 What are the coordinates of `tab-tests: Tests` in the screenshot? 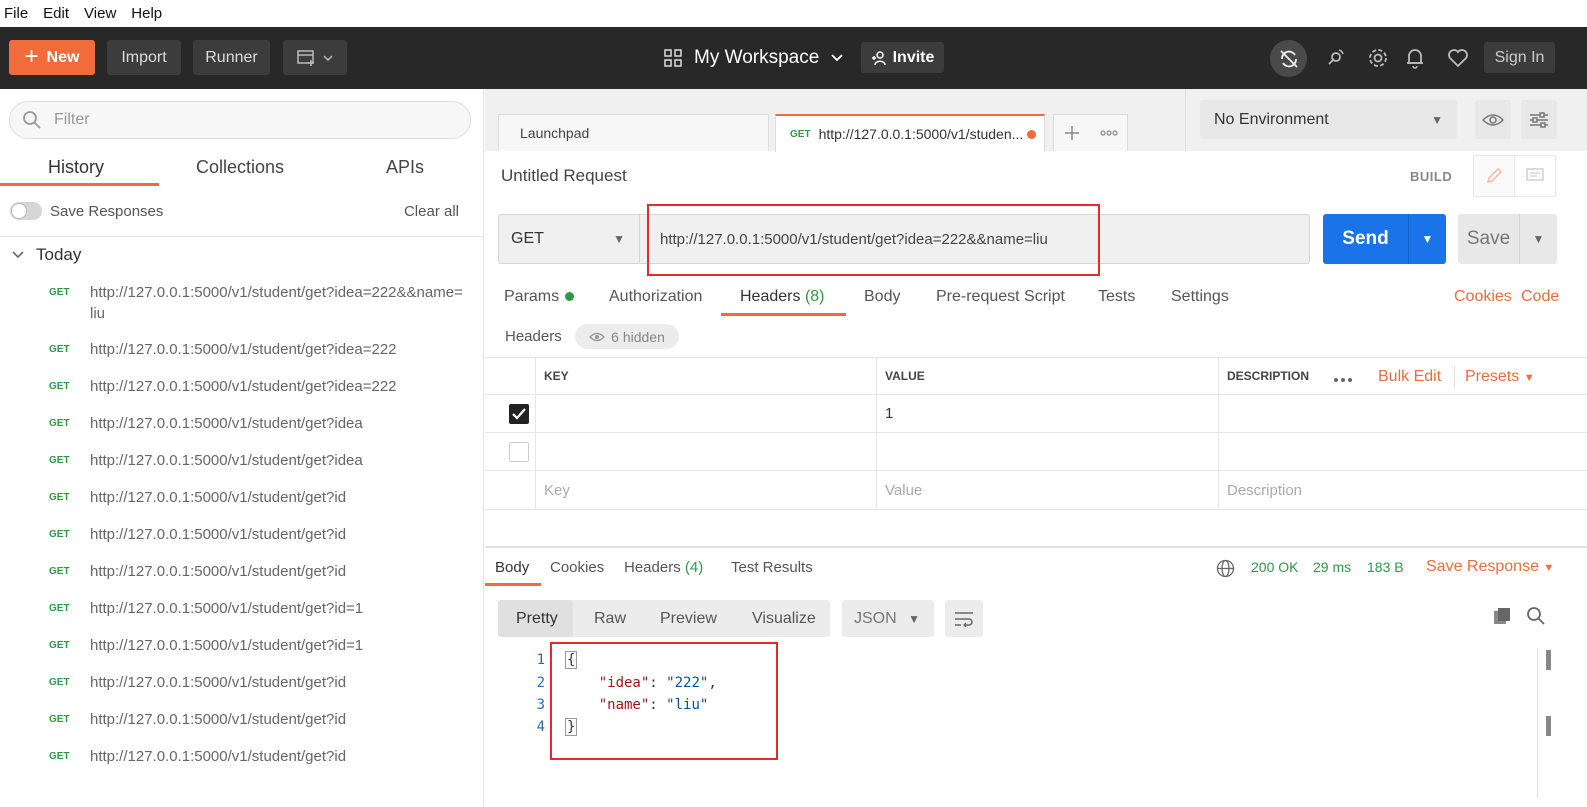 It's located at (1116, 297).